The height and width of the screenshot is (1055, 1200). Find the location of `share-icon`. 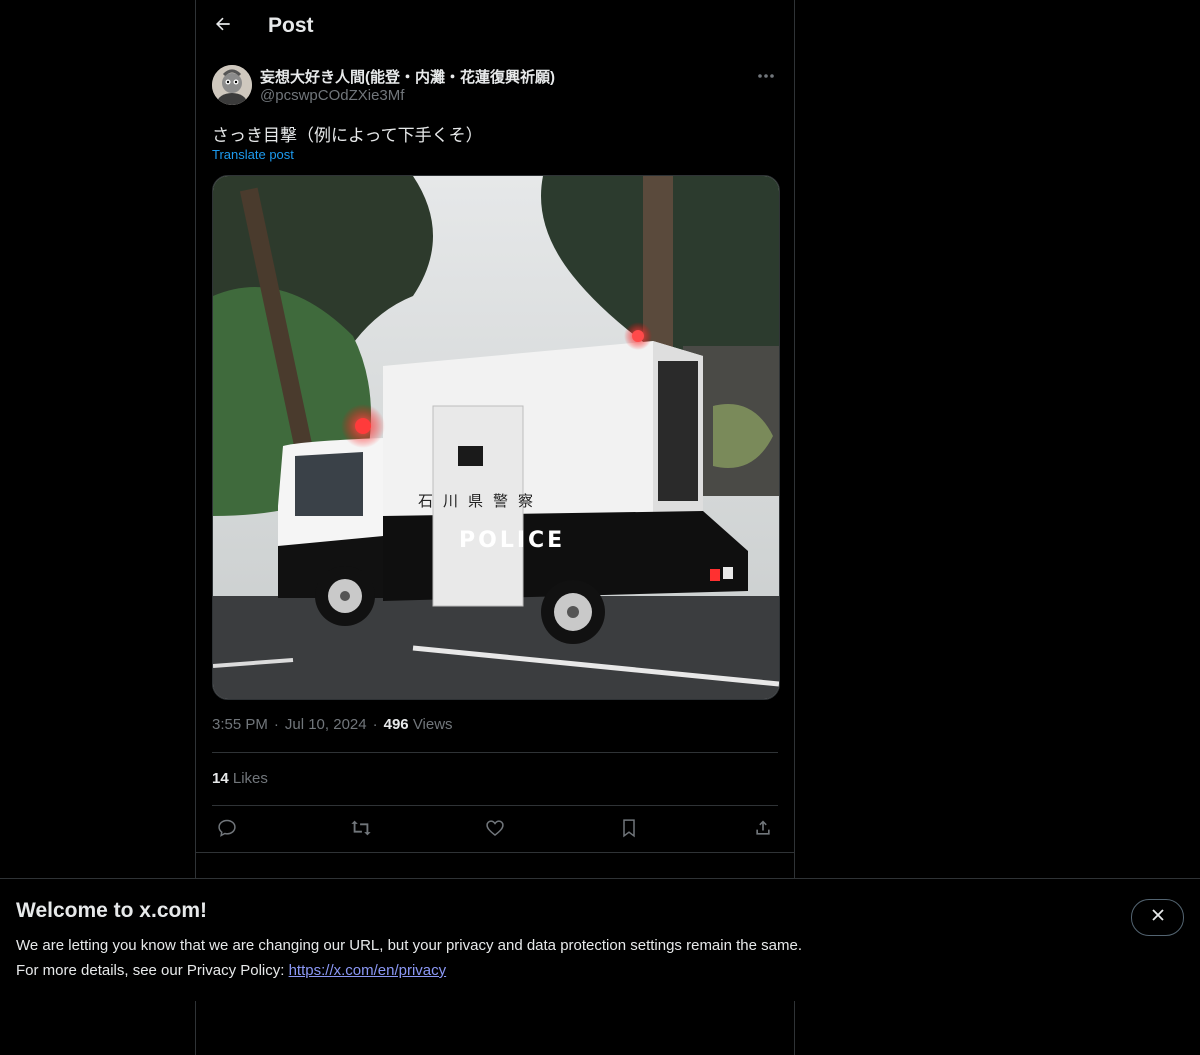

share-icon is located at coordinates (763, 830).